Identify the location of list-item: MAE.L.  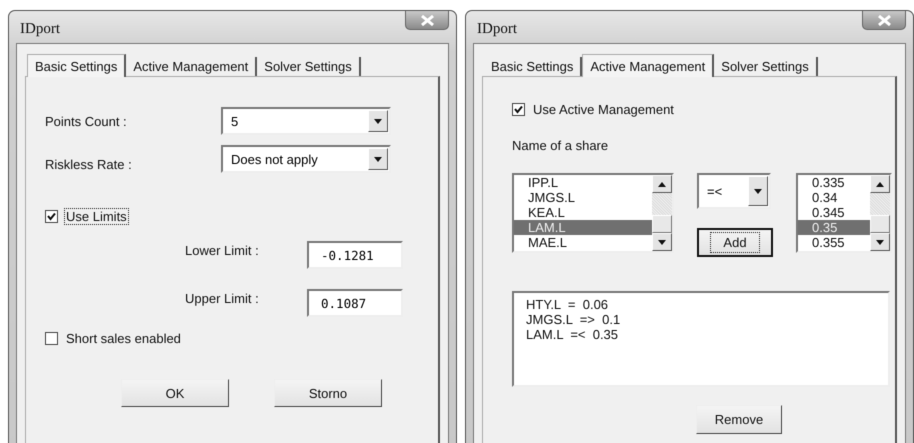
(583, 242).